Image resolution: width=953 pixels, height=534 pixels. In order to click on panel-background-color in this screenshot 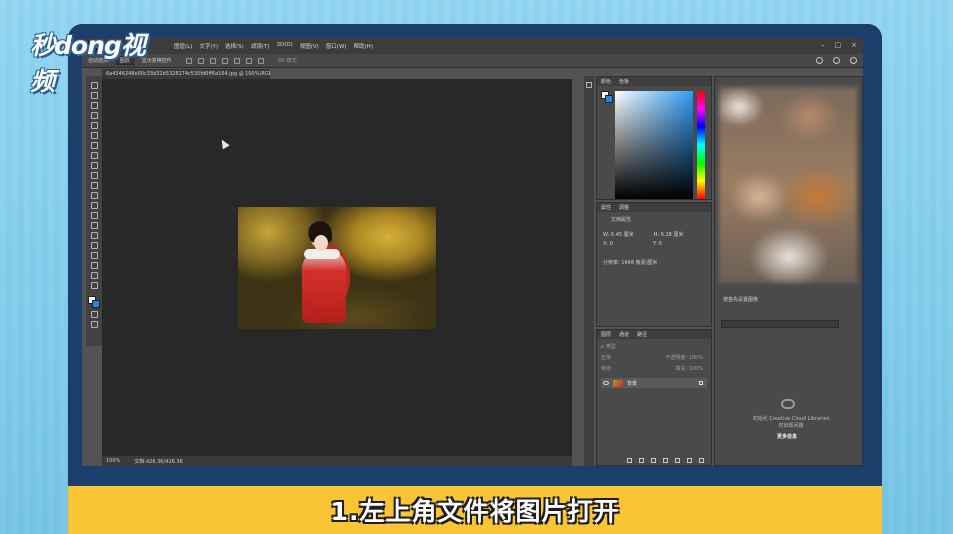, I will do `click(609, 99)`.